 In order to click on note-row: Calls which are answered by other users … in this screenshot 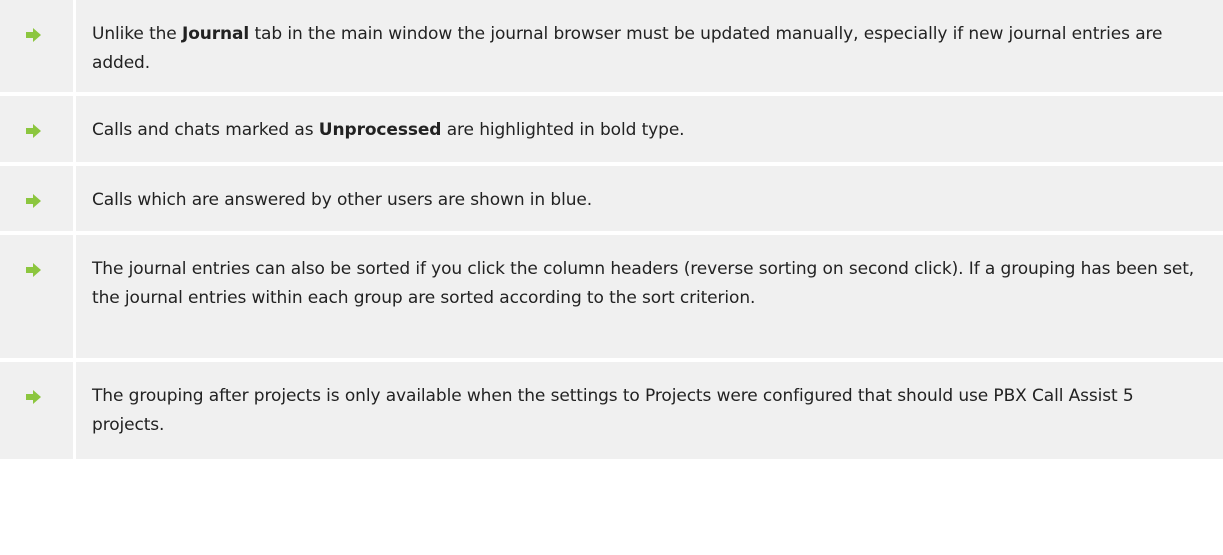, I will do `click(611, 200)`.